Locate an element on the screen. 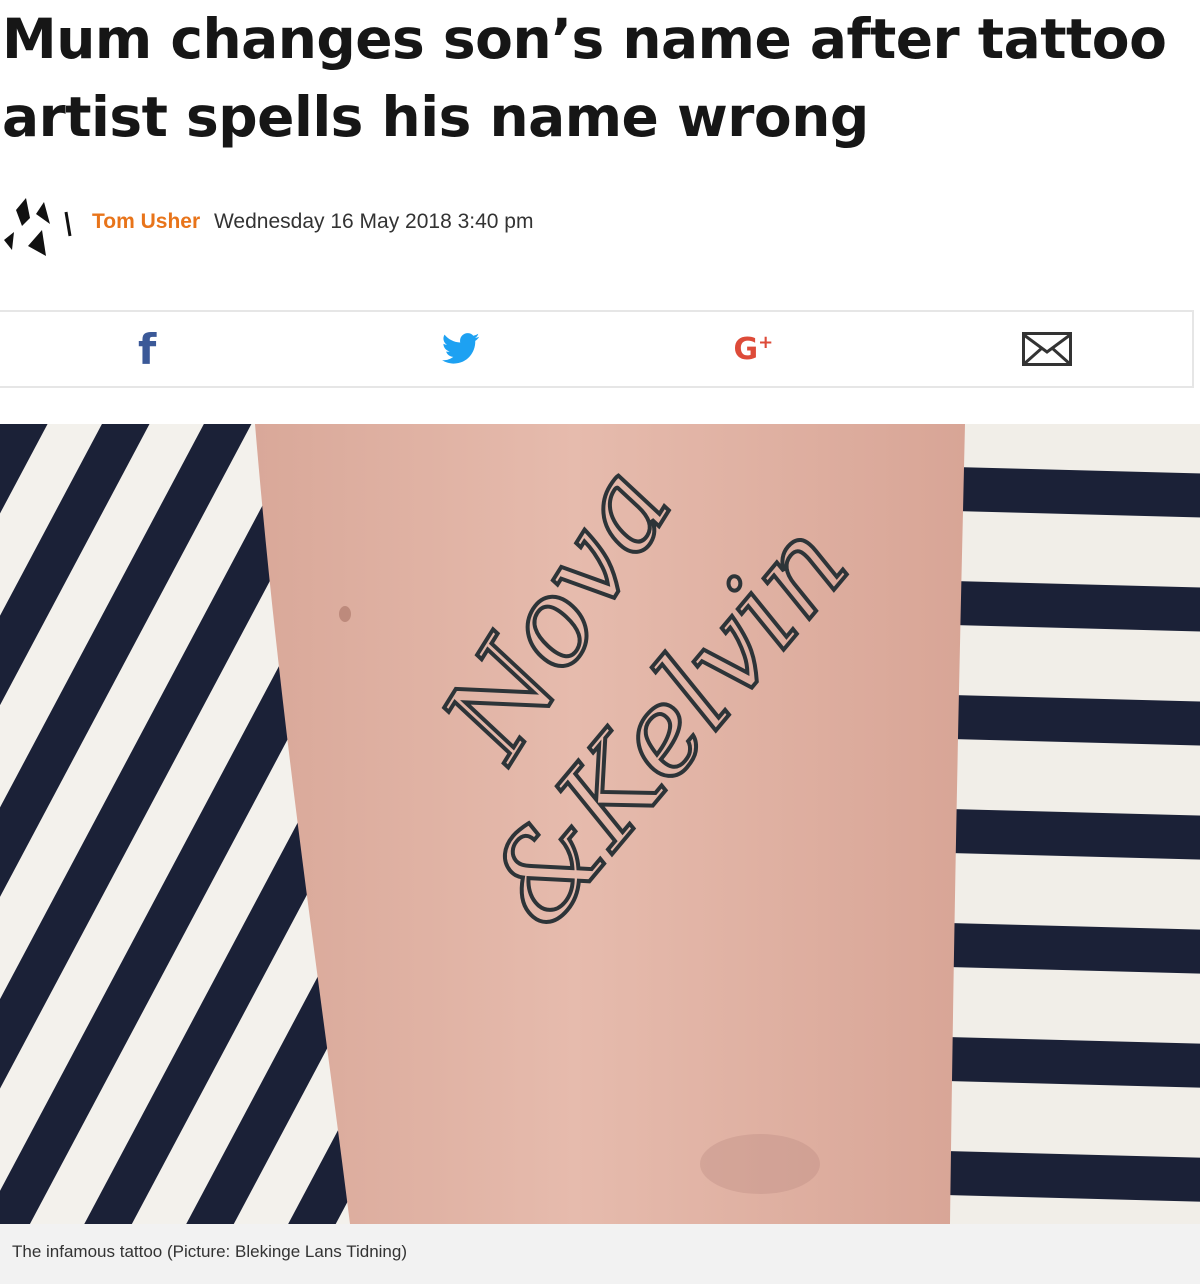  share-twitter-button is located at coordinates (459, 349).